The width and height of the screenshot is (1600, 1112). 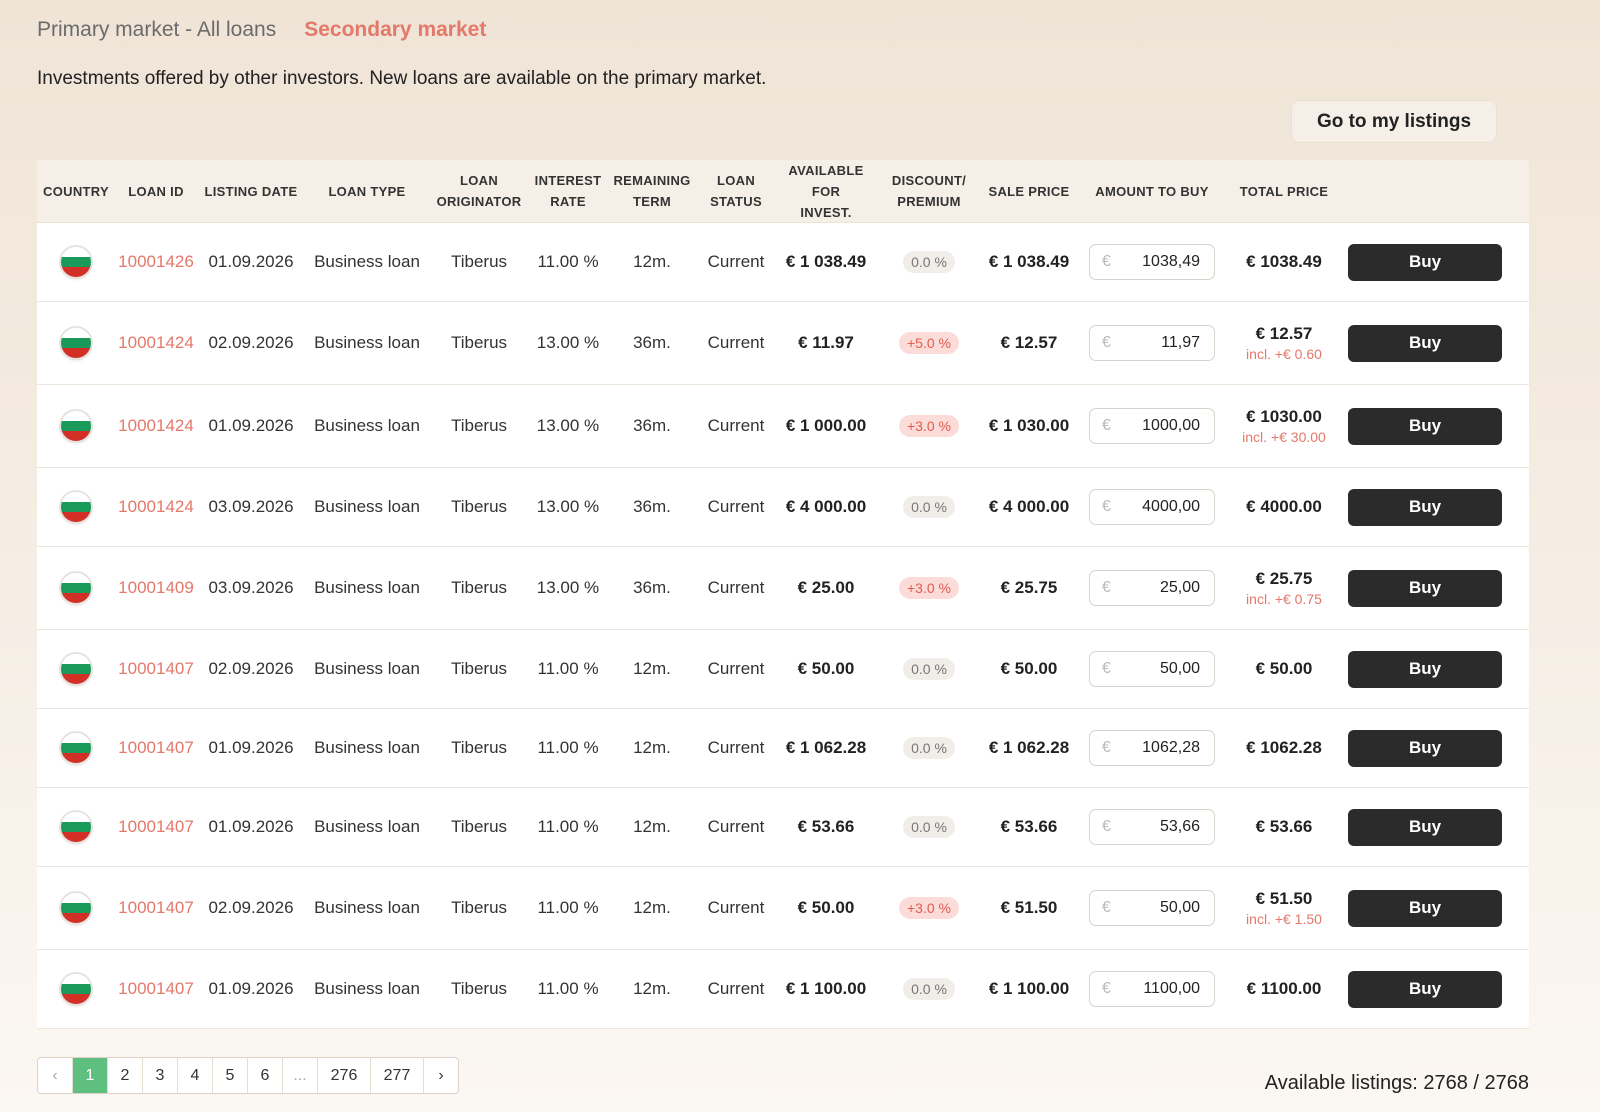 What do you see at coordinates (568, 191) in the screenshot?
I see `col-interest-rate: INTEREST RATE` at bounding box center [568, 191].